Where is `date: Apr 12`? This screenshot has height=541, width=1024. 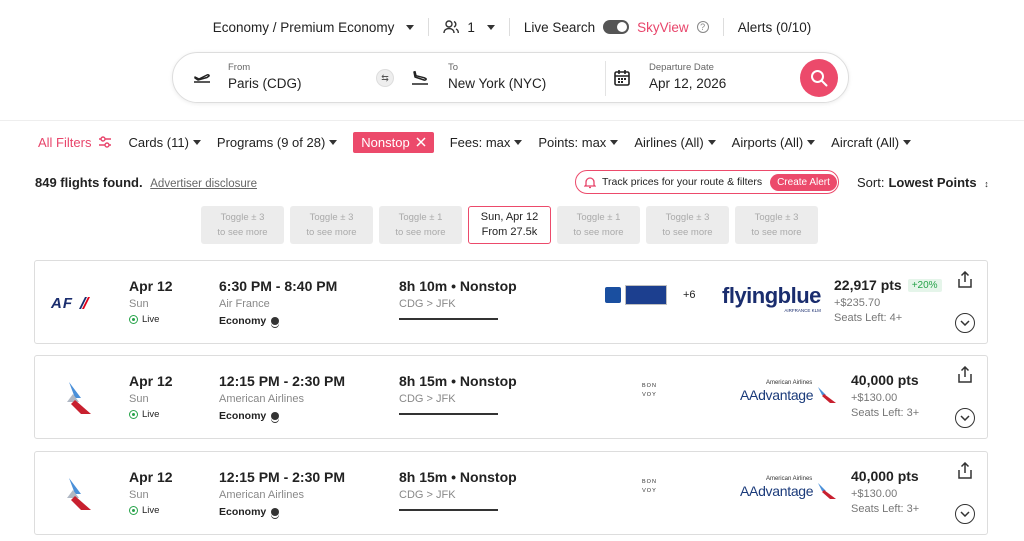
date: Apr 12 is located at coordinates (151, 381).